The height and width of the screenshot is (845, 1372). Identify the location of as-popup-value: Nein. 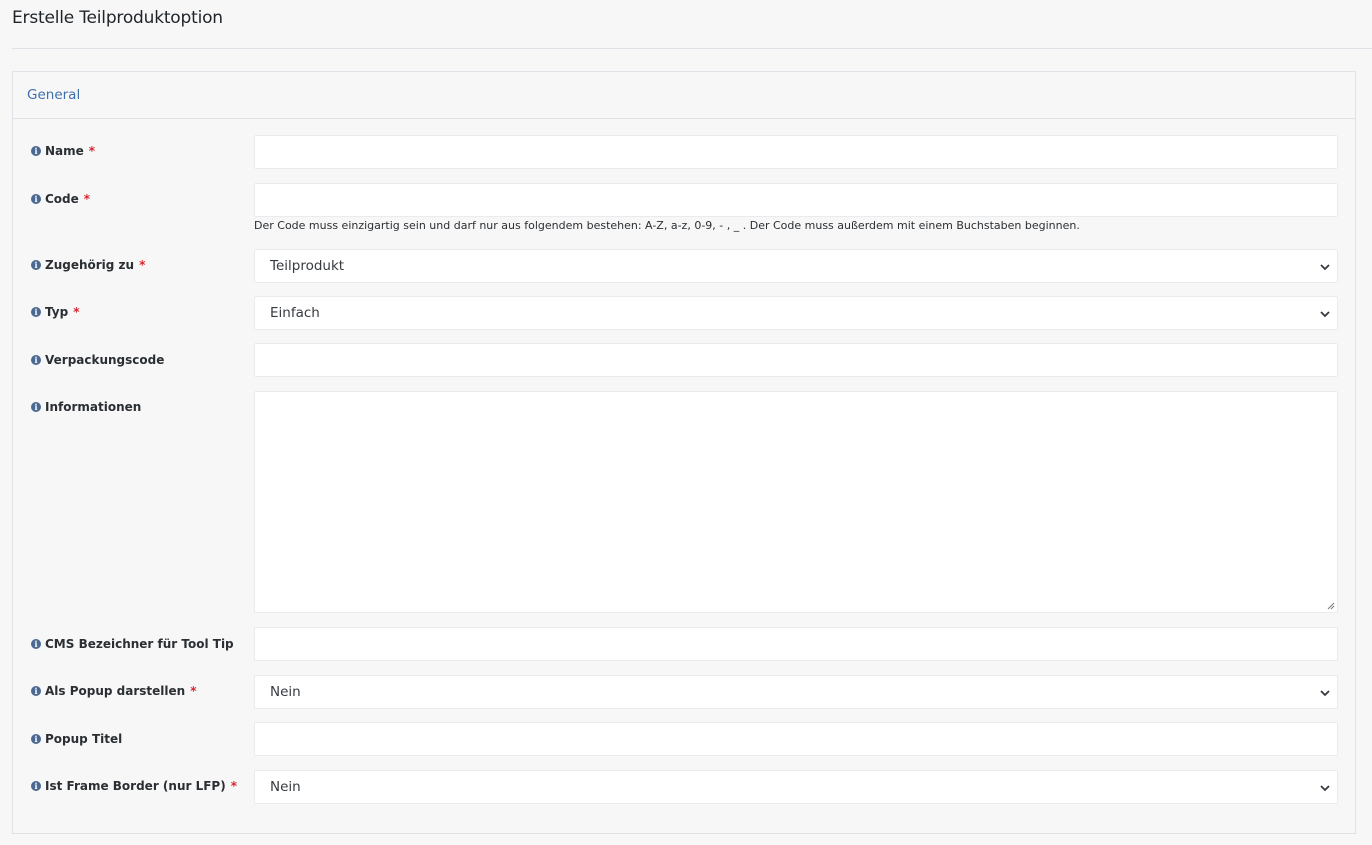
(285, 692).